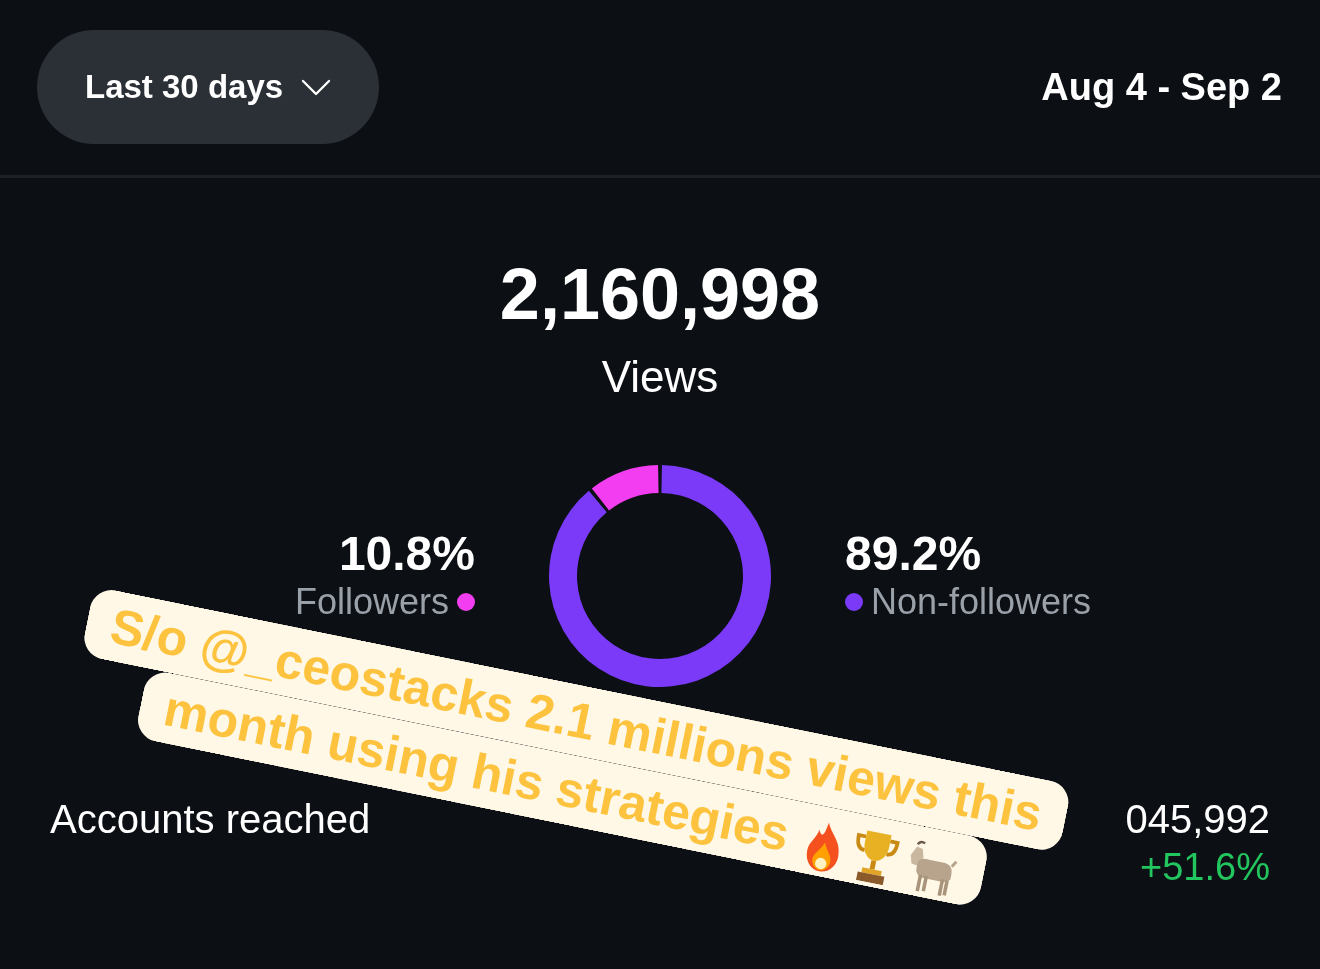  Describe the element at coordinates (660, 377) in the screenshot. I see `views-label: Views` at that location.